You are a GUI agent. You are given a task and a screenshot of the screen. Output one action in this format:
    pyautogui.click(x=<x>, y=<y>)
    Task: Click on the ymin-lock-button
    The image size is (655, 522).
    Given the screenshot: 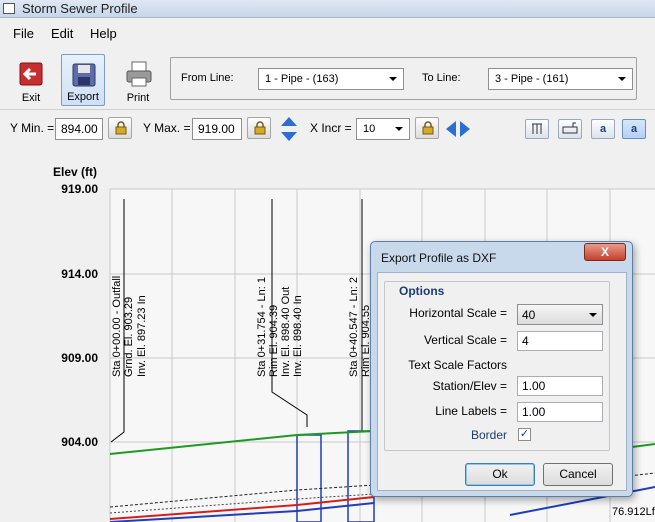 What is the action you would take?
    pyautogui.click(x=120, y=128)
    